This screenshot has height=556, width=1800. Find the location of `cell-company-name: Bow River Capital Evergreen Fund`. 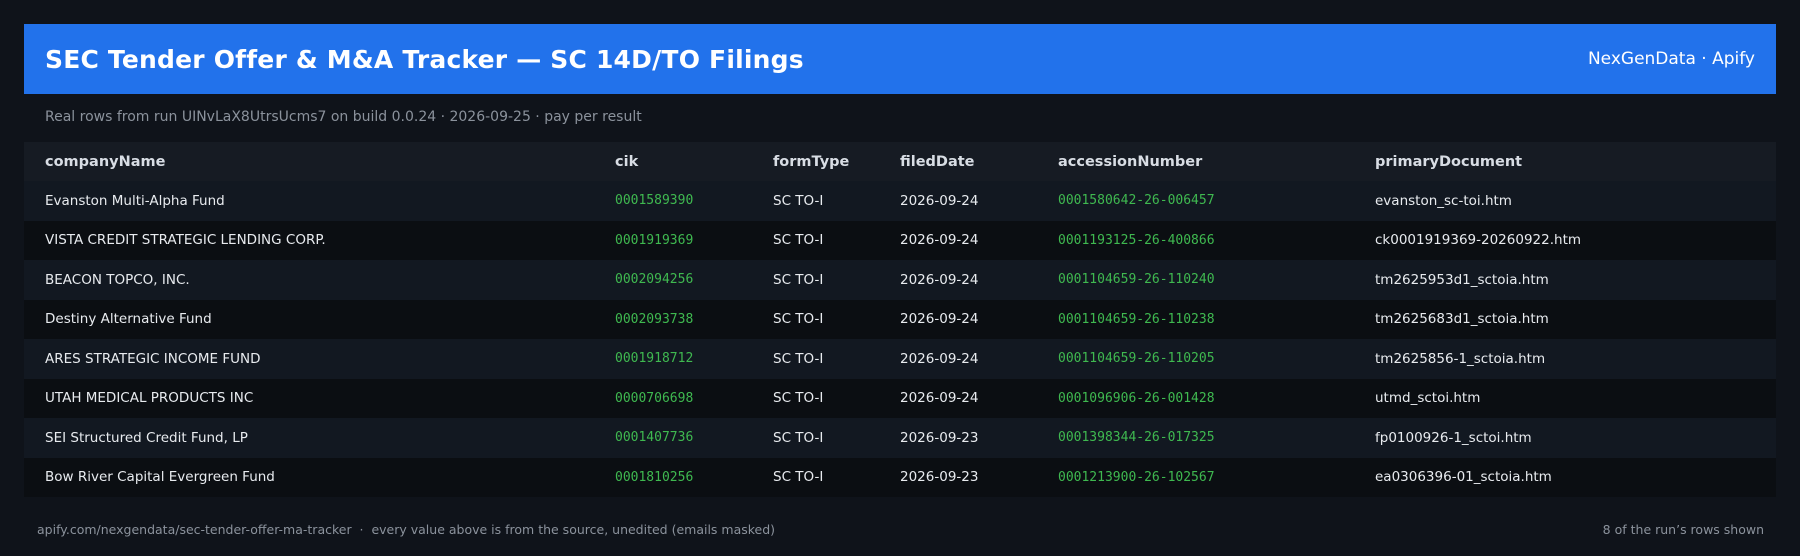

cell-company-name: Bow River Capital Evergreen Fund is located at coordinates (309, 477).